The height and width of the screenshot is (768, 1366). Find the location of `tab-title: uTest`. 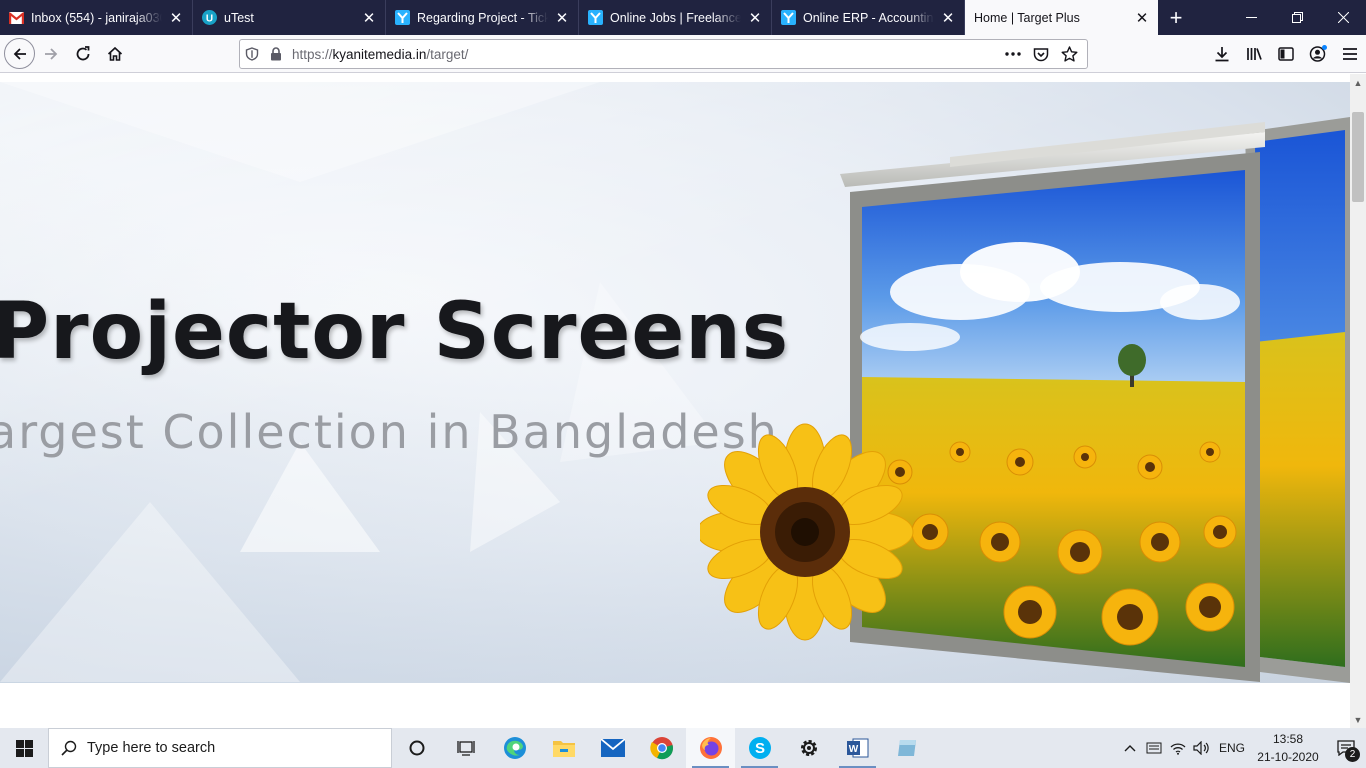

tab-title: uTest is located at coordinates (239, 17).